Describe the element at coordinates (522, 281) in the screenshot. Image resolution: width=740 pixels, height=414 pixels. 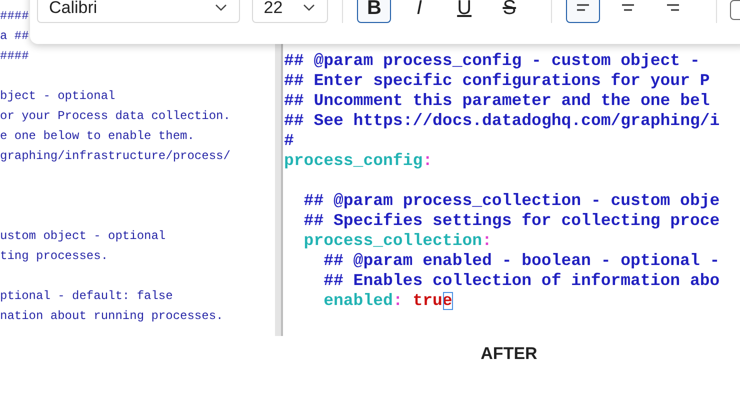
I see `code-comment: ## Enables collection of information abo` at that location.